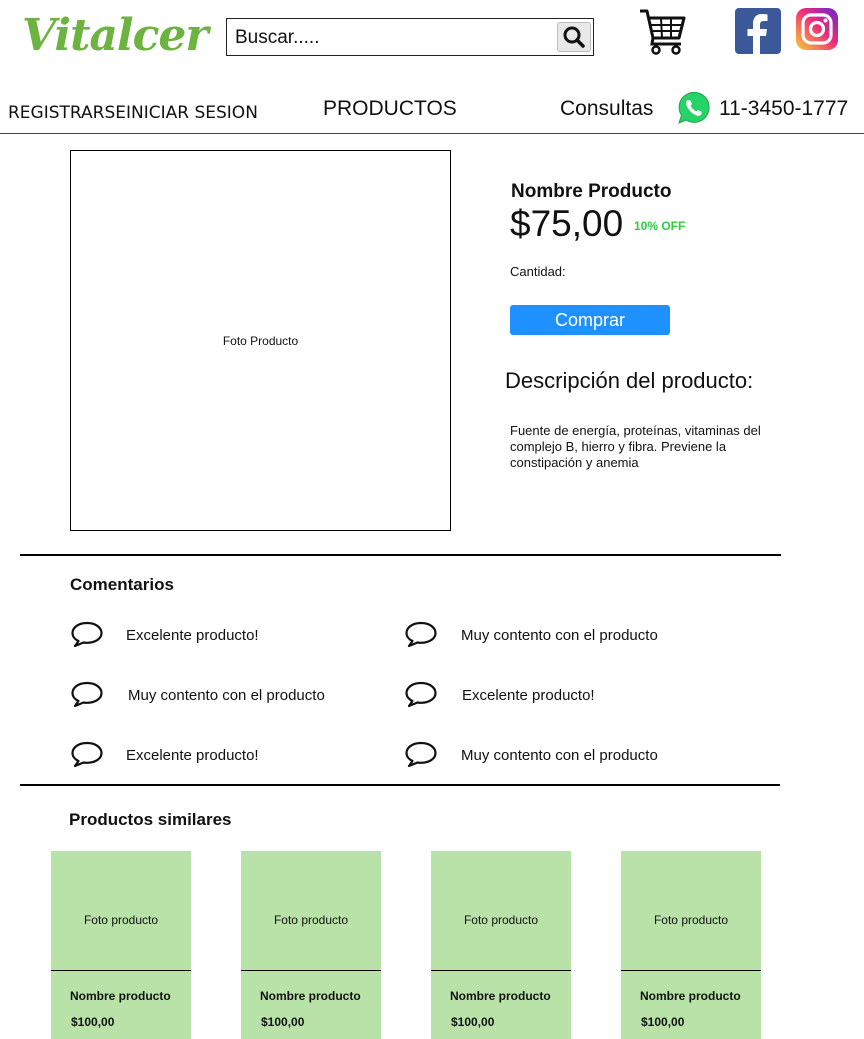  Describe the element at coordinates (400, 555) in the screenshot. I see `comments-divider` at that location.